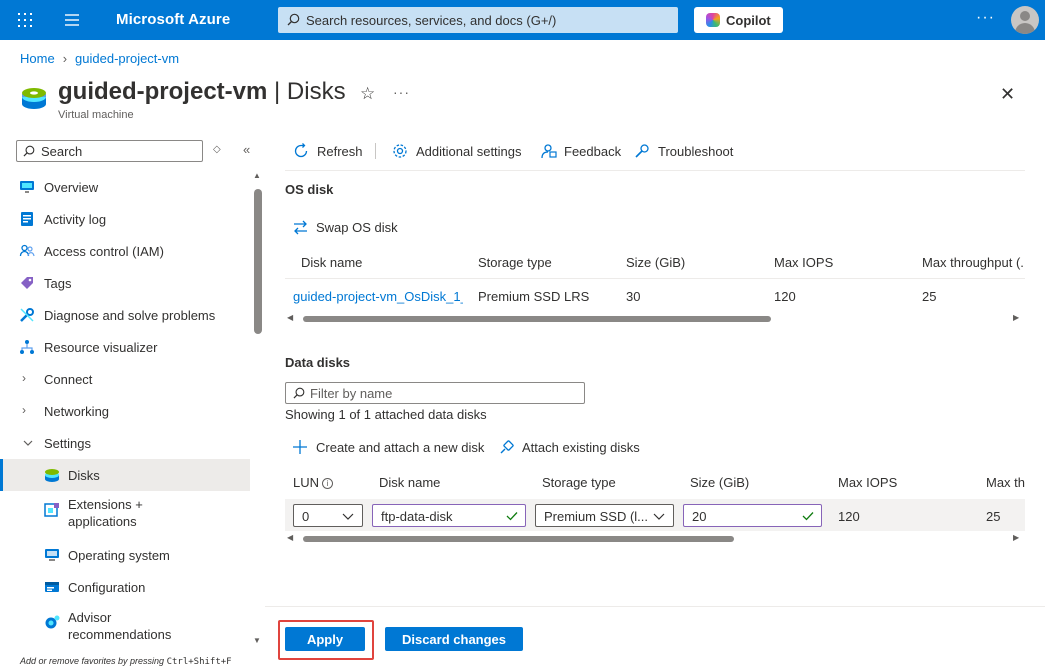  I want to click on feedback-icon, so click(549, 151).